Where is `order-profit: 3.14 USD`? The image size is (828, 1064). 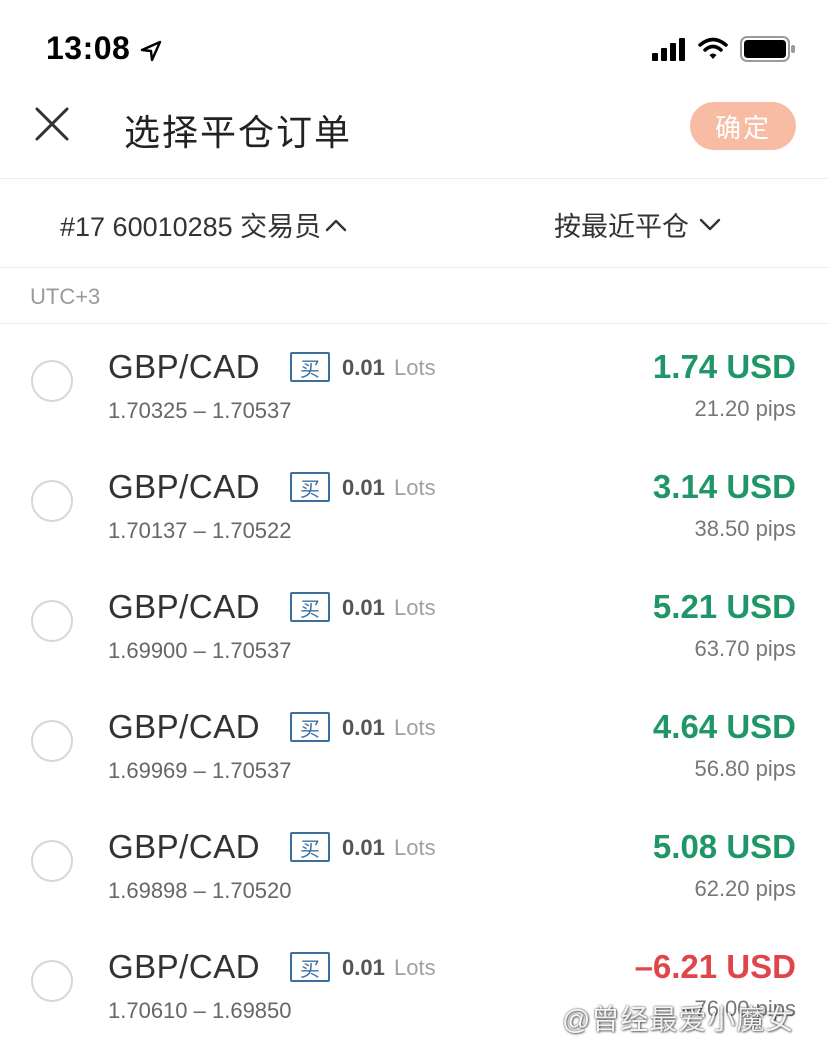
order-profit: 3.14 USD is located at coordinates (724, 486).